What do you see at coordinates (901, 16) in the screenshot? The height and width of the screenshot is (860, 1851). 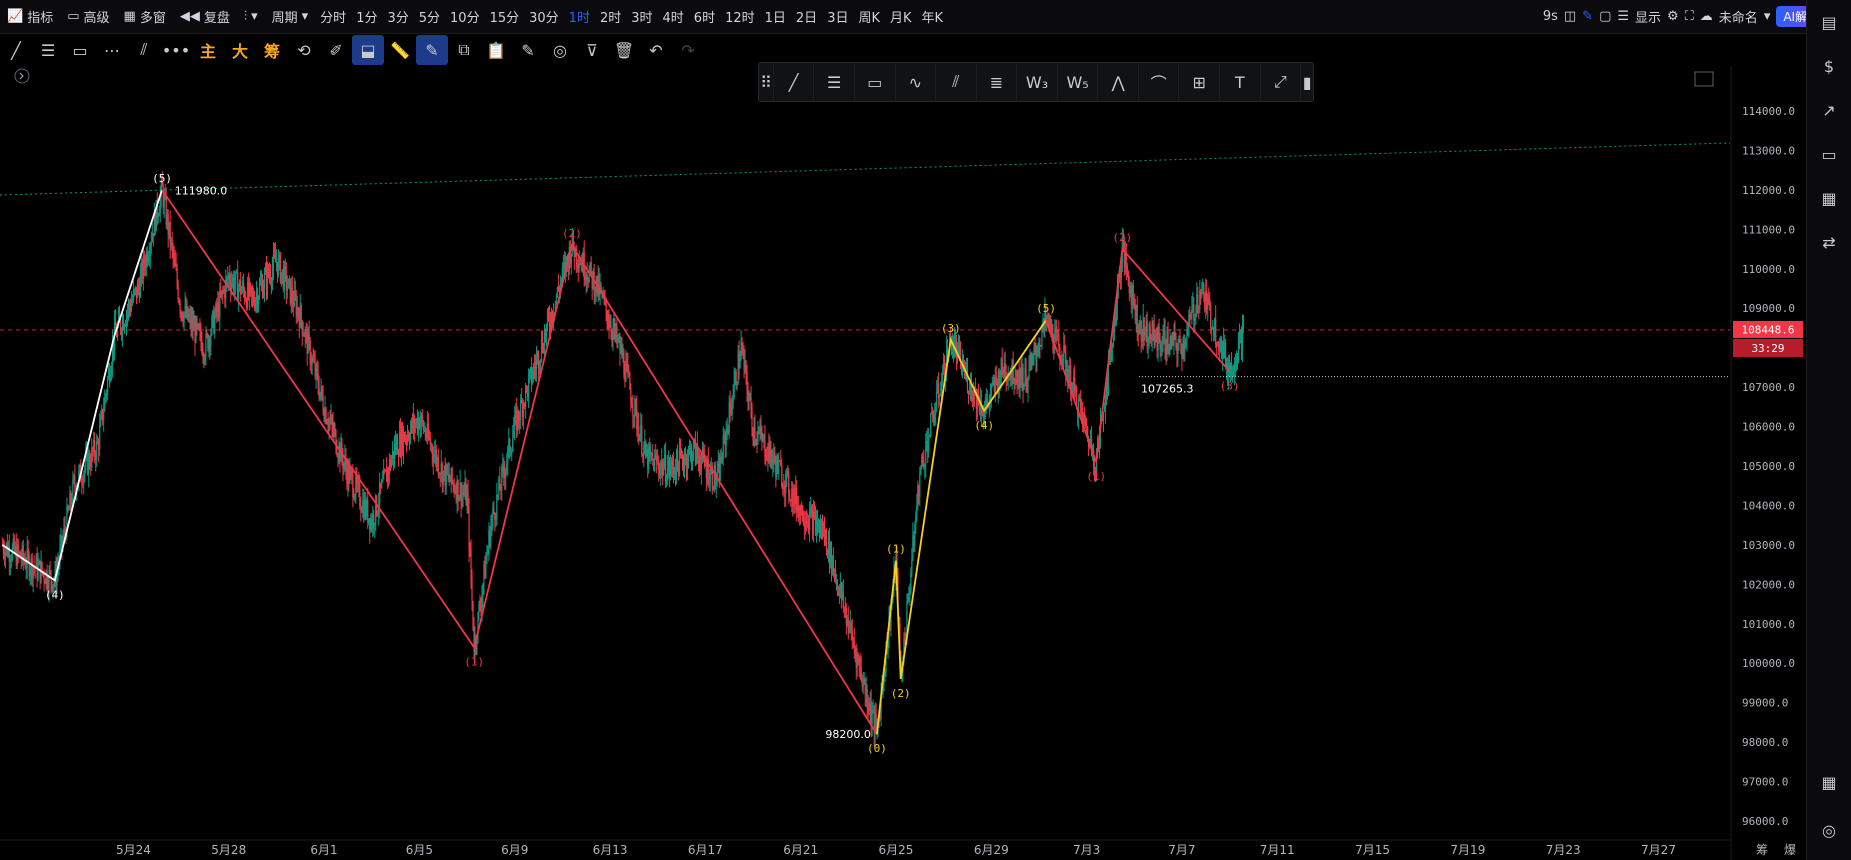 I see `interval-17: 月K` at bounding box center [901, 16].